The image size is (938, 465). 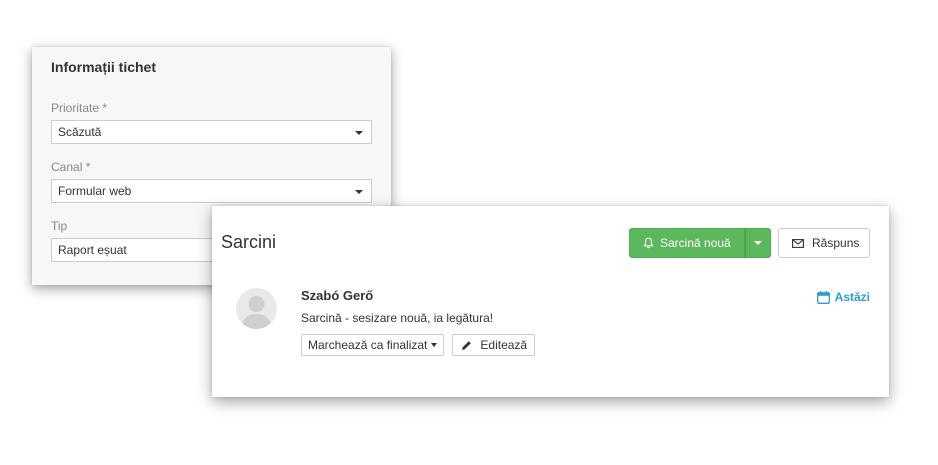 What do you see at coordinates (249, 242) in the screenshot?
I see `tasks-title: Sarcini` at bounding box center [249, 242].